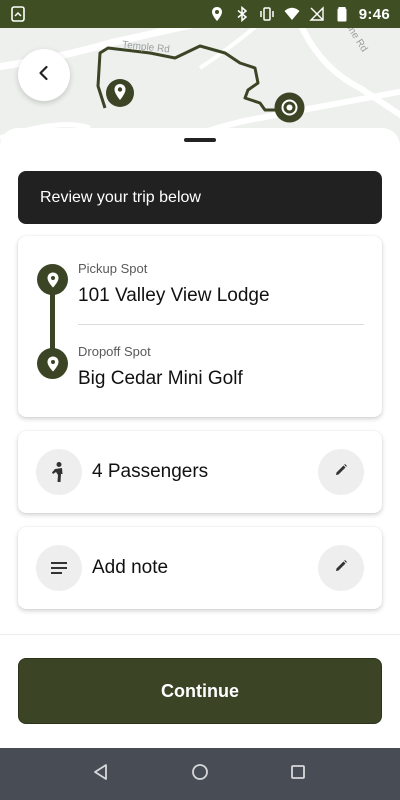  What do you see at coordinates (150, 471) in the screenshot?
I see `passengers-label: 4 Passengers` at bounding box center [150, 471].